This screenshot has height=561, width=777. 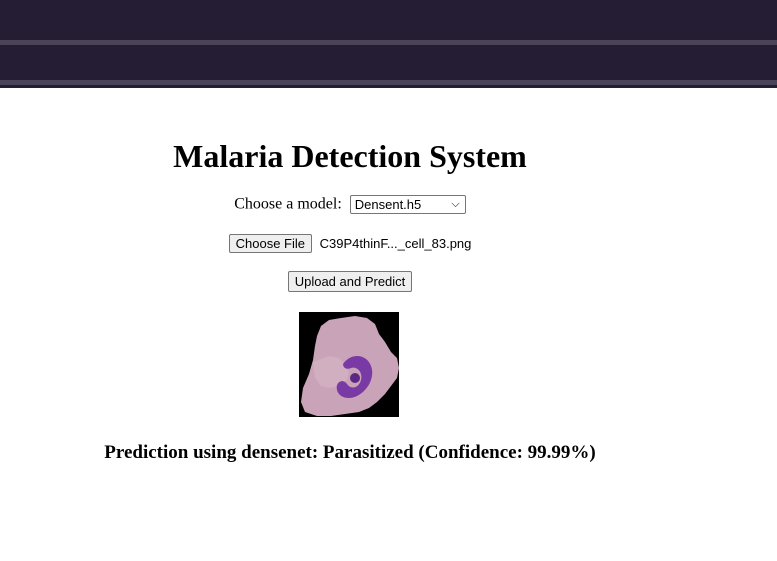 I want to click on cell-image, so click(x=349, y=364).